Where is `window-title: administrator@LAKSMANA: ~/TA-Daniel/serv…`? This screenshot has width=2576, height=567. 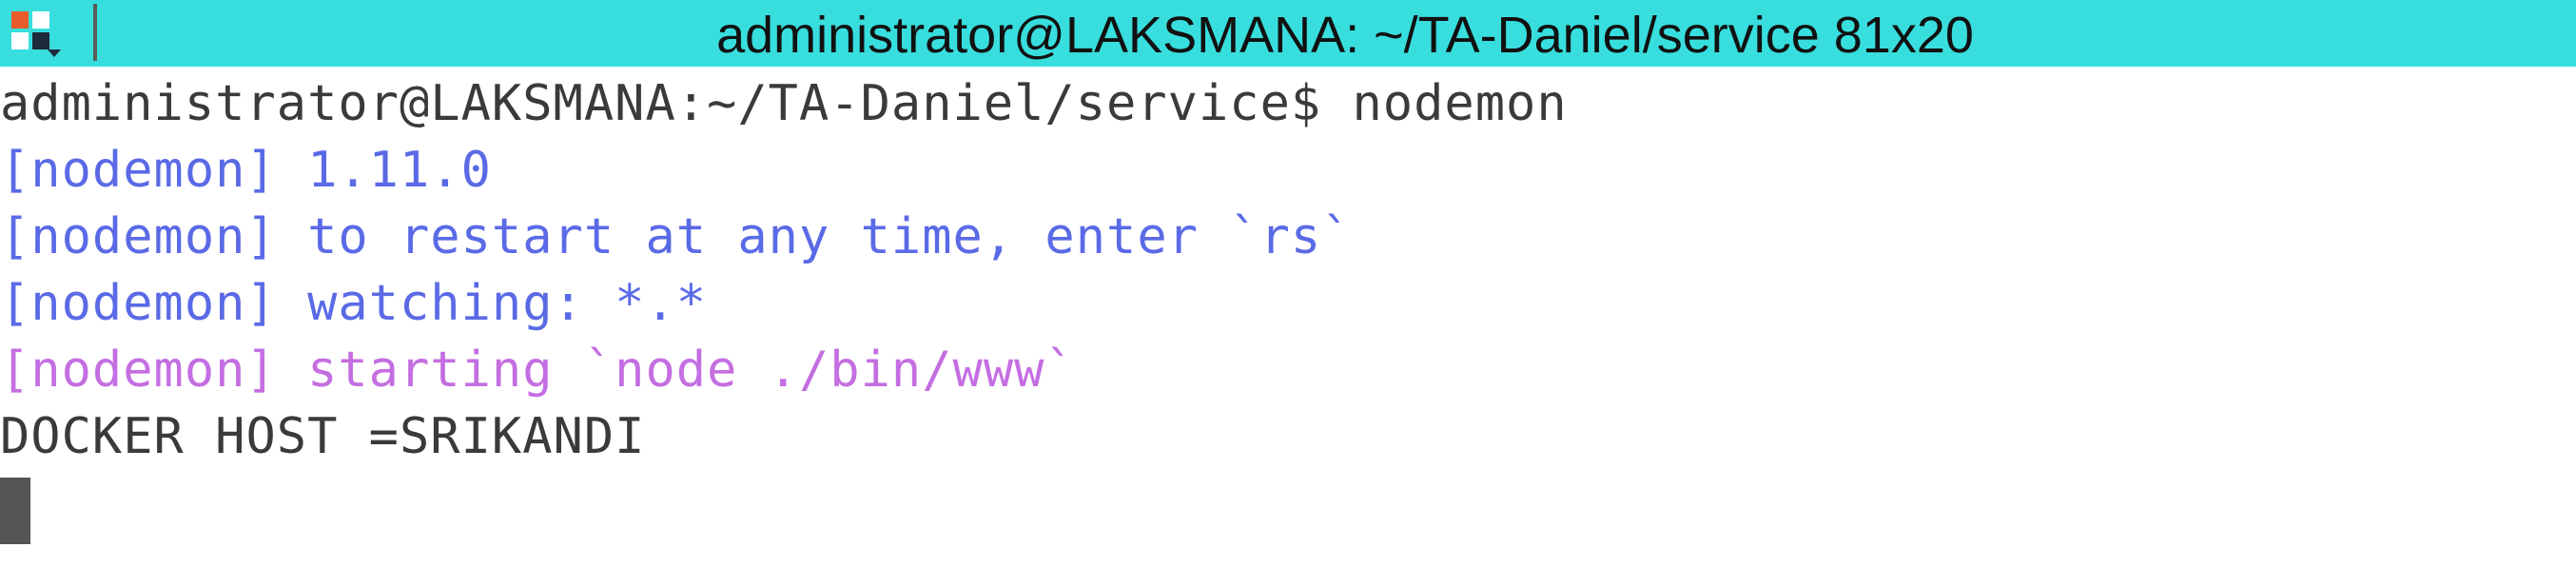 window-title: administrator@LAKSMANA: ~/TA-Daniel/serv… is located at coordinates (1345, 35).